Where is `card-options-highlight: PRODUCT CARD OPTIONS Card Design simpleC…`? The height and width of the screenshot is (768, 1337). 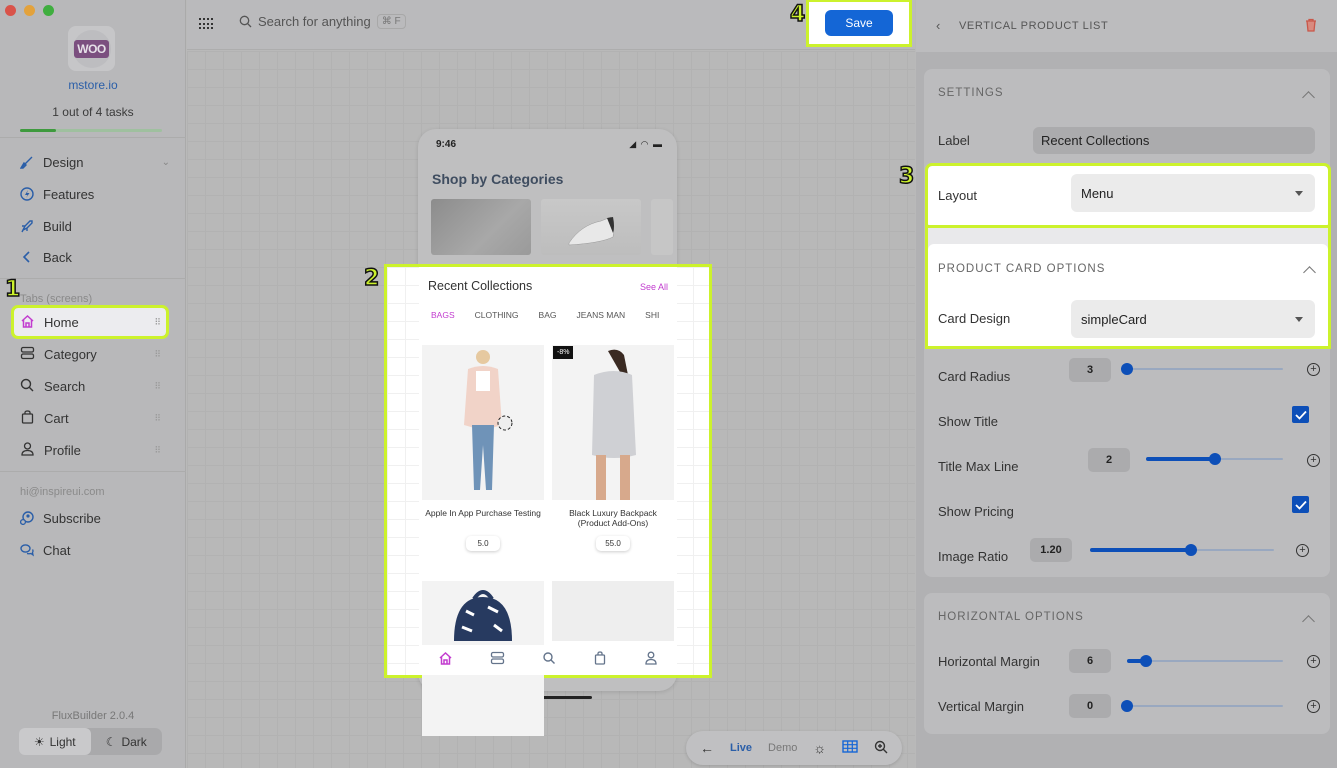 card-options-highlight: PRODUCT CARD OPTIONS Card Design simpleC… is located at coordinates (1128, 287).